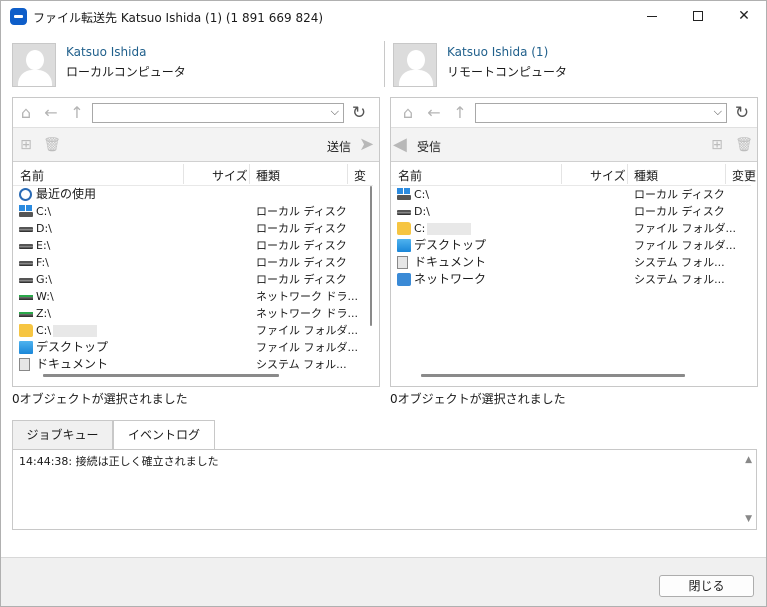 Image resolution: width=767 pixels, height=607 pixels. I want to click on local-vertical-scrollbar, so click(371, 276).